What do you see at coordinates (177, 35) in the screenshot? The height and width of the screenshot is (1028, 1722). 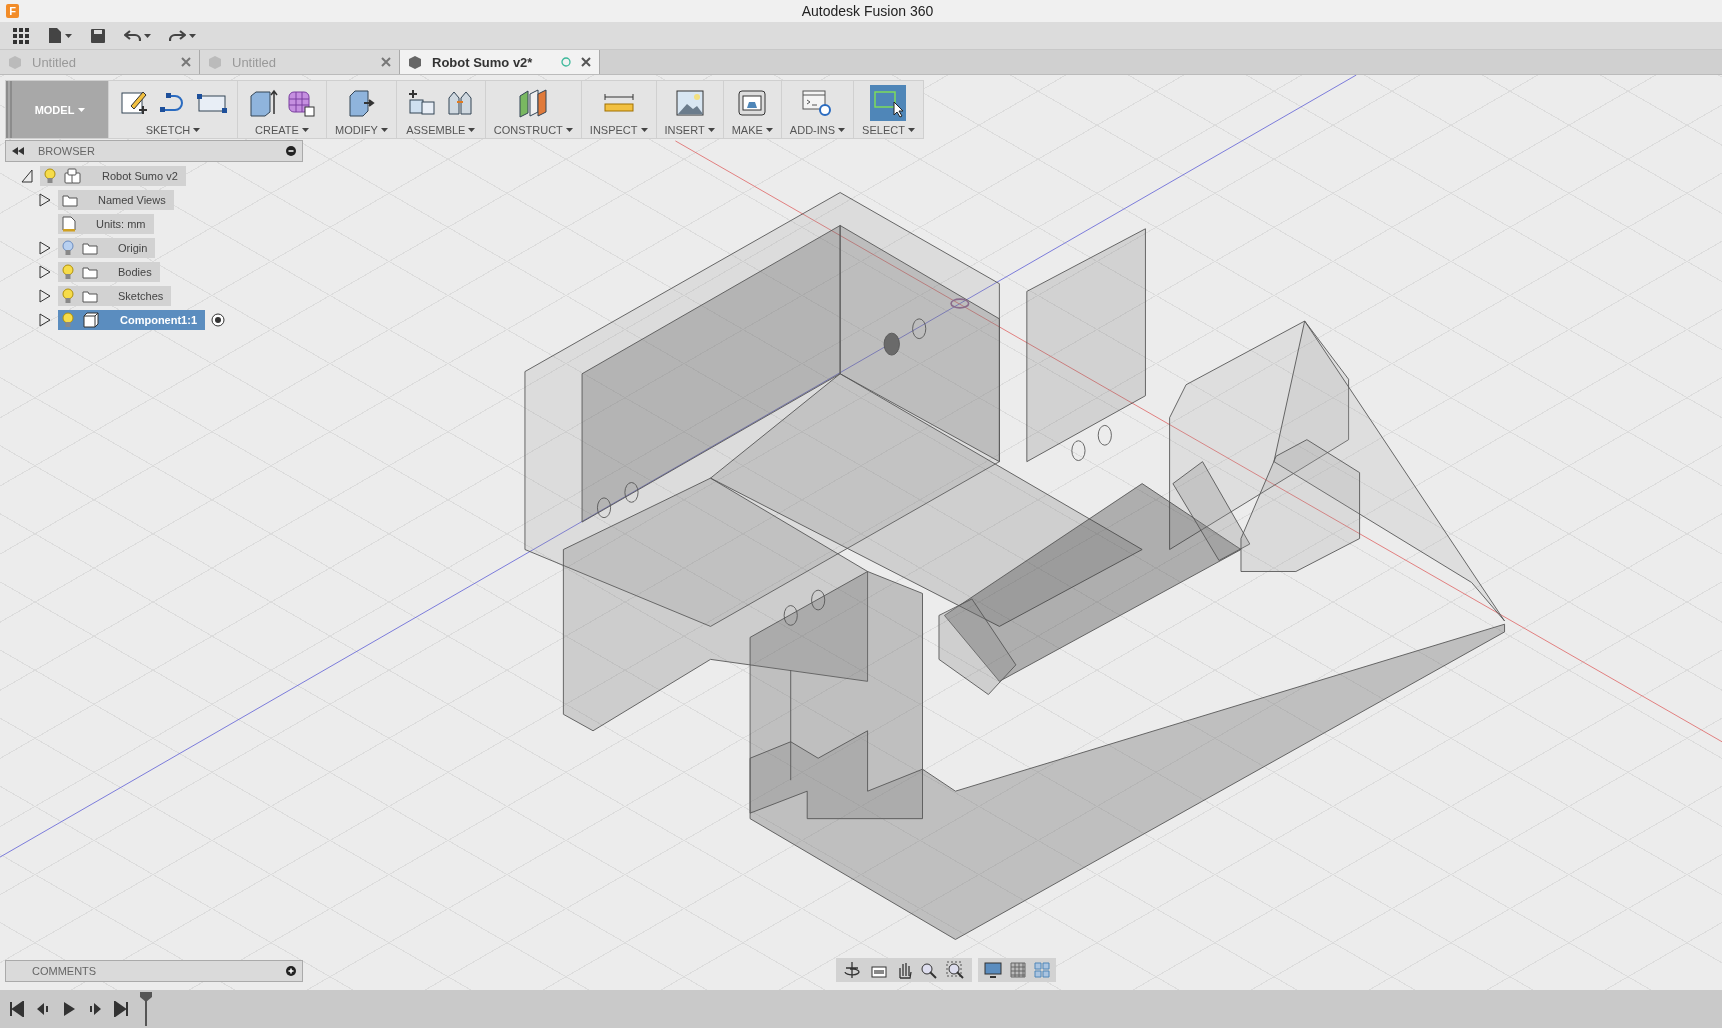 I see `redo-icon` at bounding box center [177, 35].